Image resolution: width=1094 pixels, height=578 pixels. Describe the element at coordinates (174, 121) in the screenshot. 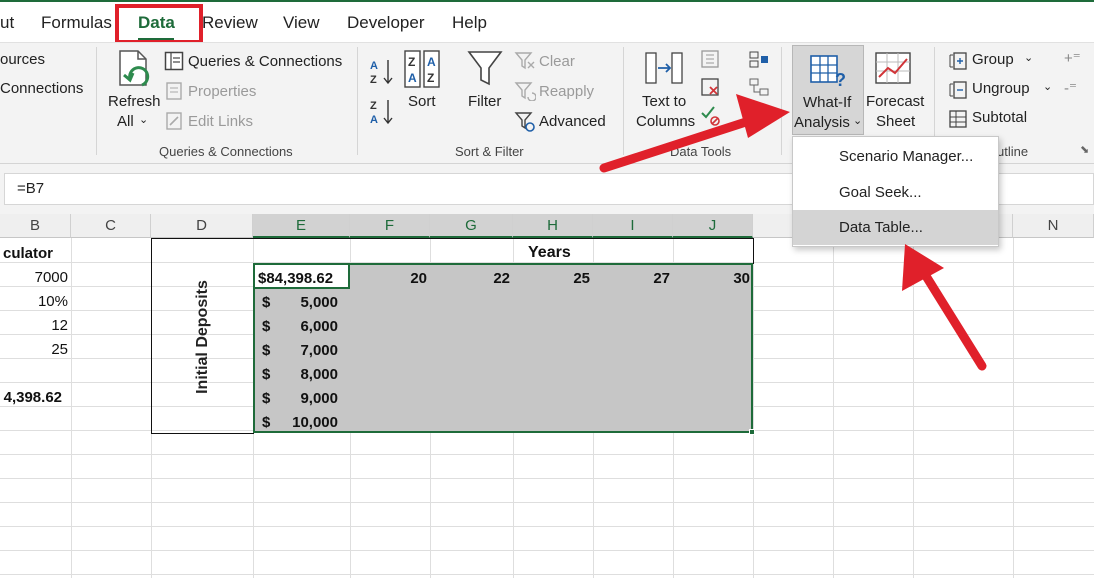

I see `edit-links-icon` at that location.